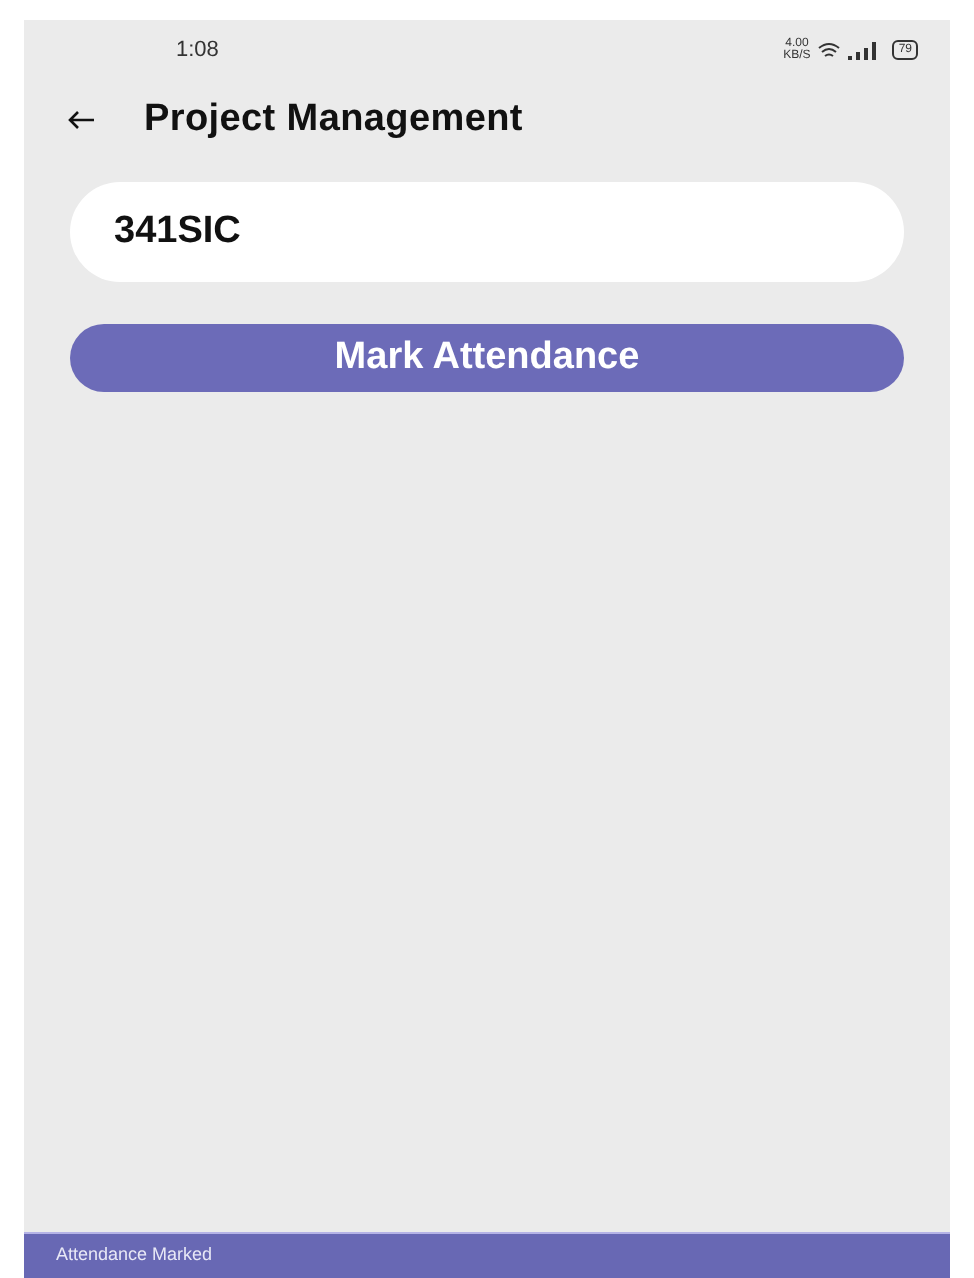 The width and height of the screenshot is (974, 1278). Describe the element at coordinates (333, 119) in the screenshot. I see `page-title: Project Management` at that location.